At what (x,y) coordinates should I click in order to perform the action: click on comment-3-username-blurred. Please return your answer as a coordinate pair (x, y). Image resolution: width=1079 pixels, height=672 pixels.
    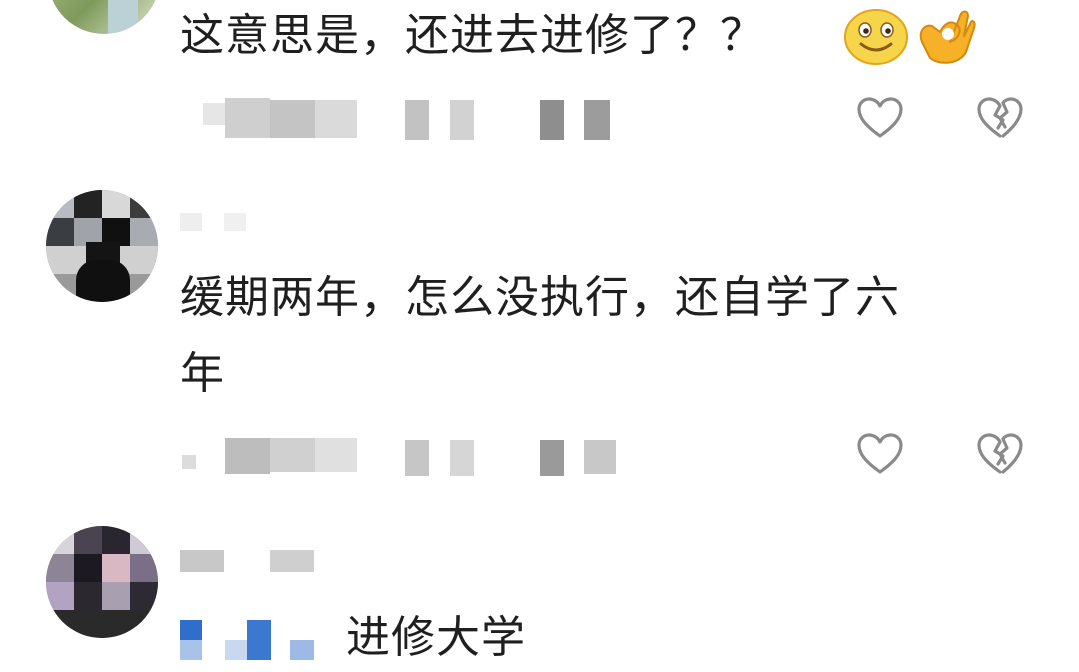
    Looking at the image, I should click on (202, 561).